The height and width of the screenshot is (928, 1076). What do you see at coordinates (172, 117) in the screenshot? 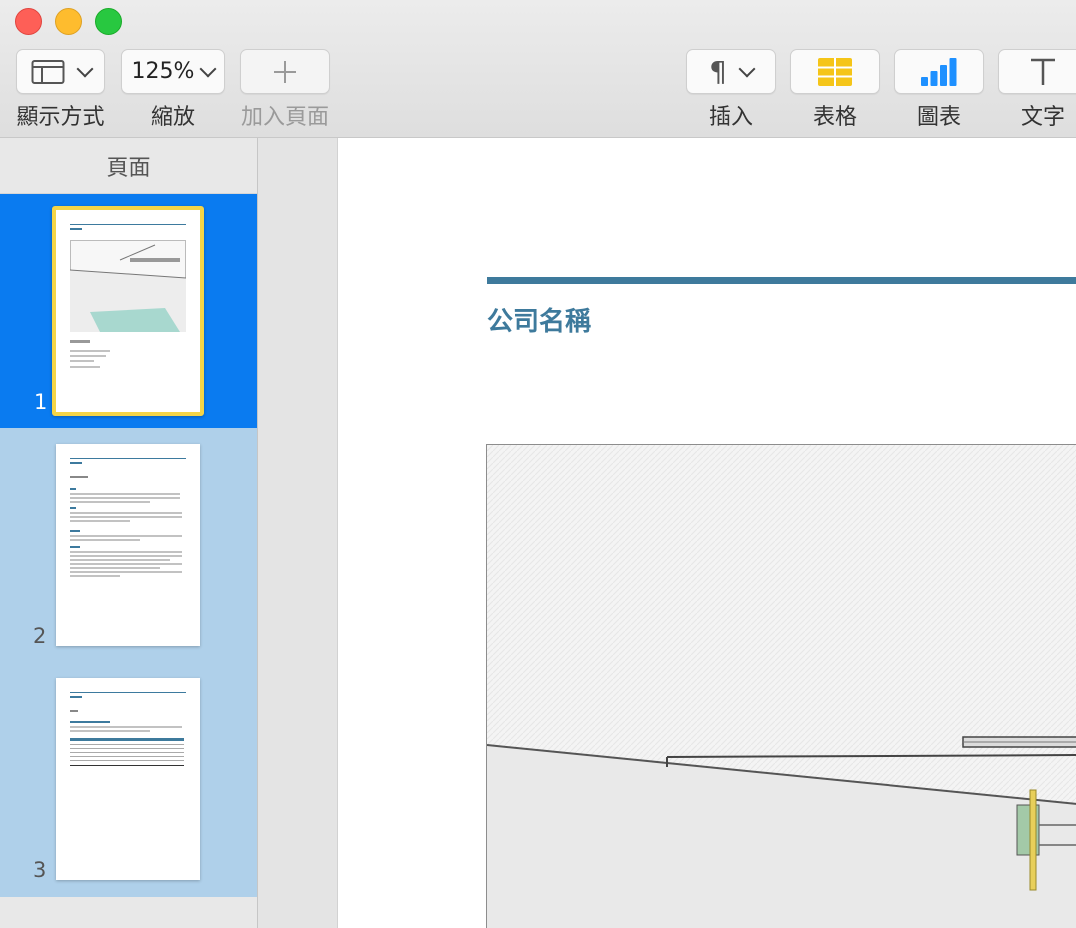
I see `zoom-label: 縮放` at bounding box center [172, 117].